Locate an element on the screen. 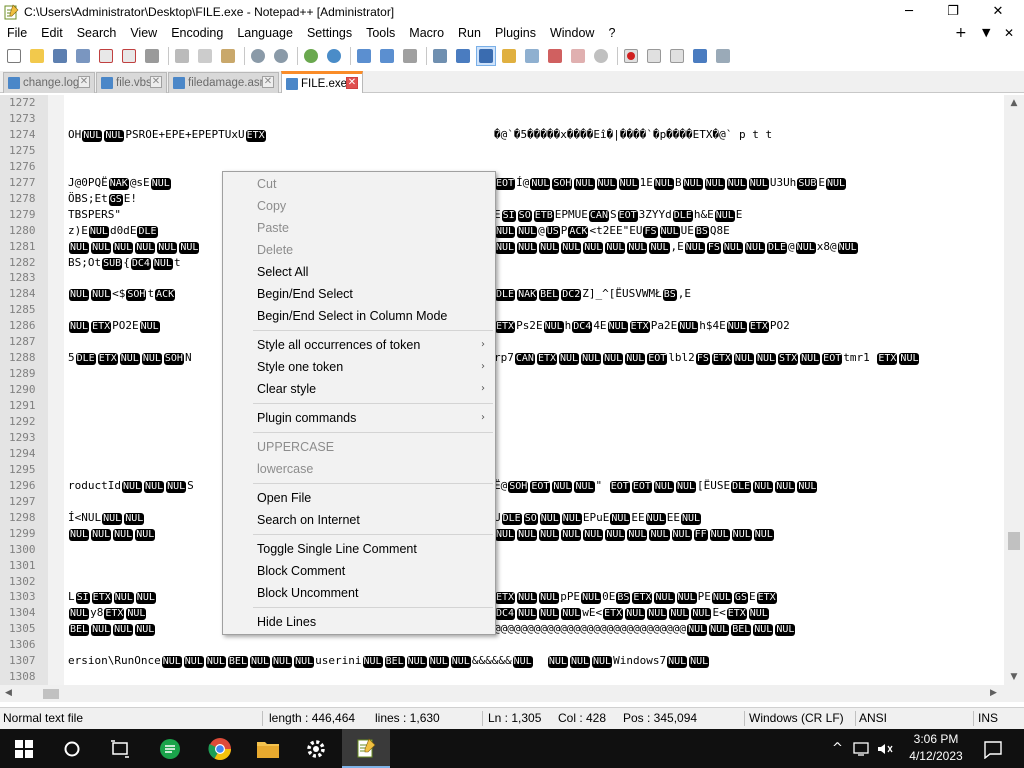 The height and width of the screenshot is (768, 1024). scroll-down-icon: ▼ is located at coordinates (1014, 677).